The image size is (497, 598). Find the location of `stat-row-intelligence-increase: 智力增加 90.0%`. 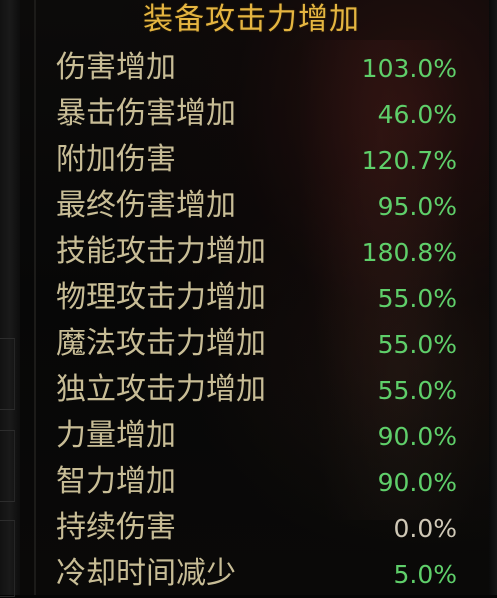

stat-row-intelligence-increase: 智力增加 90.0% is located at coordinates (248, 483).